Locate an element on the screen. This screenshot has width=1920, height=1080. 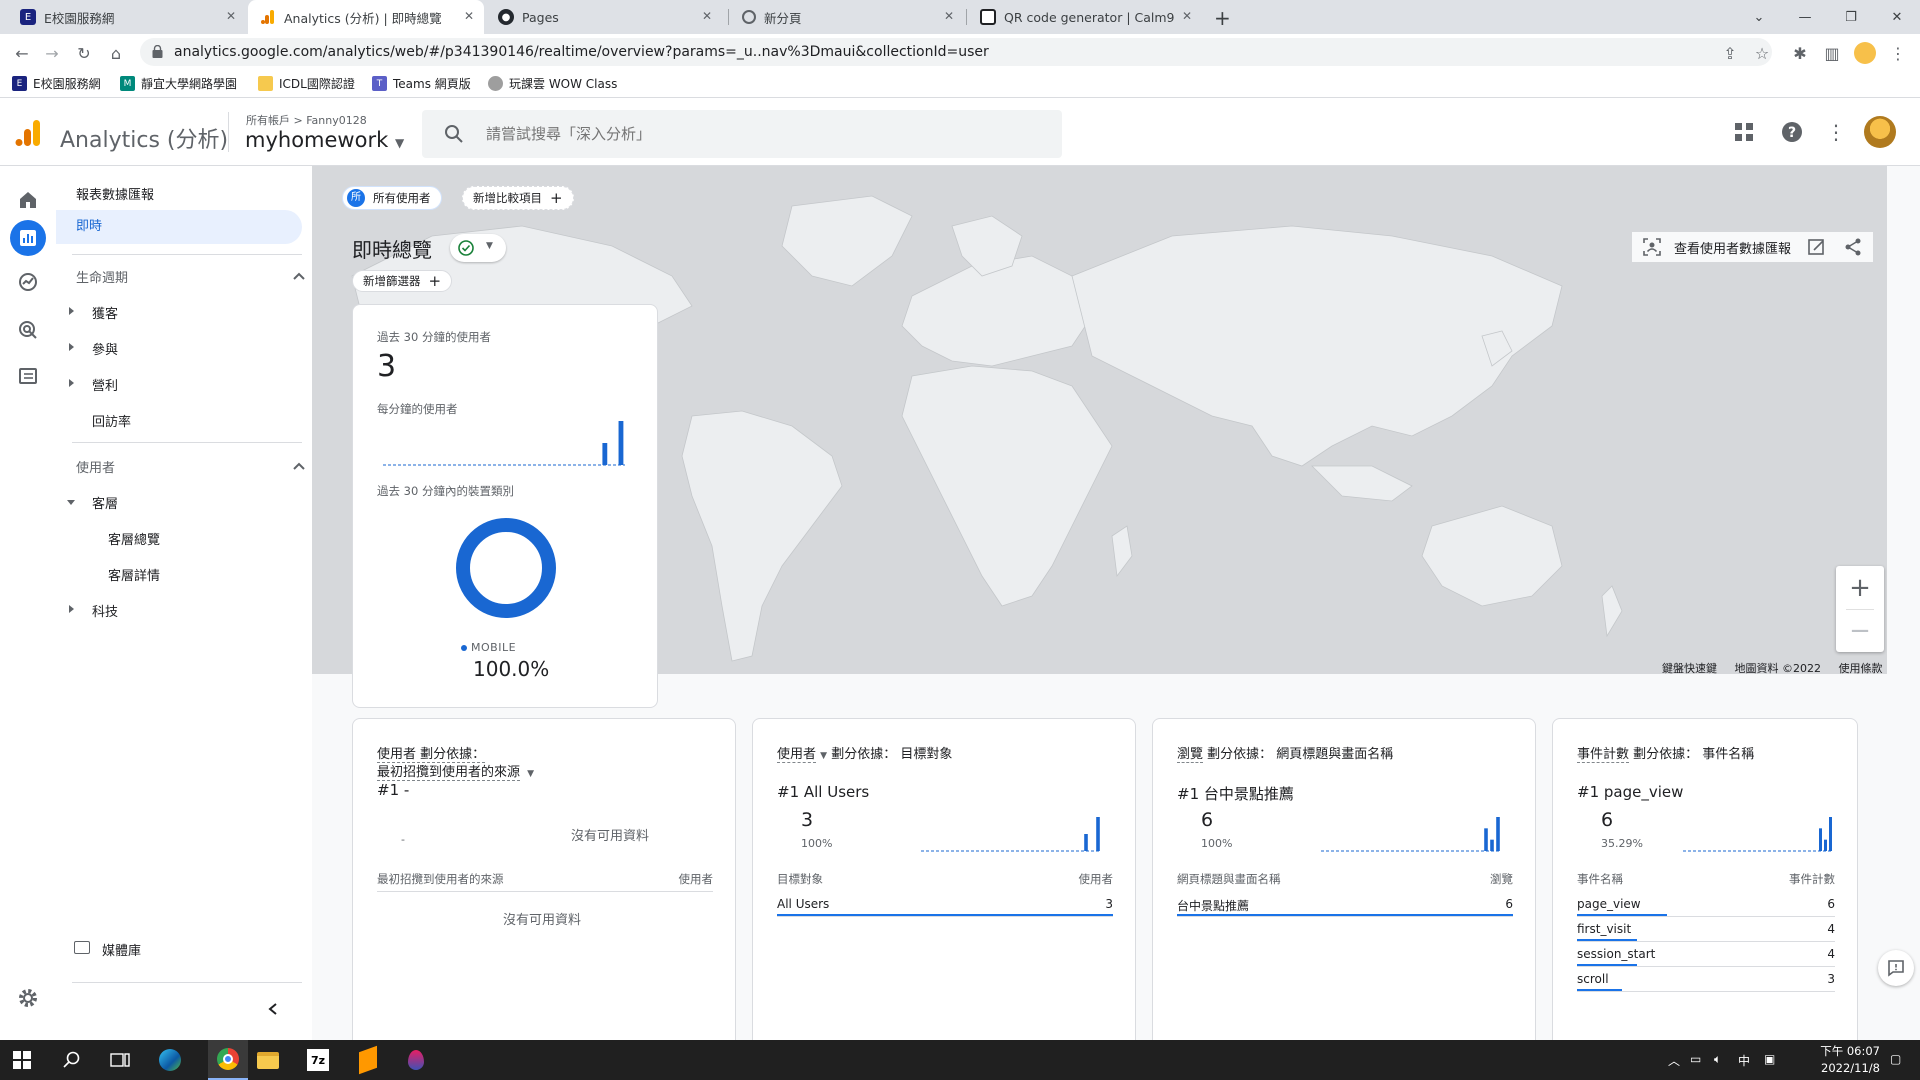
explore-icon is located at coordinates (28, 282).